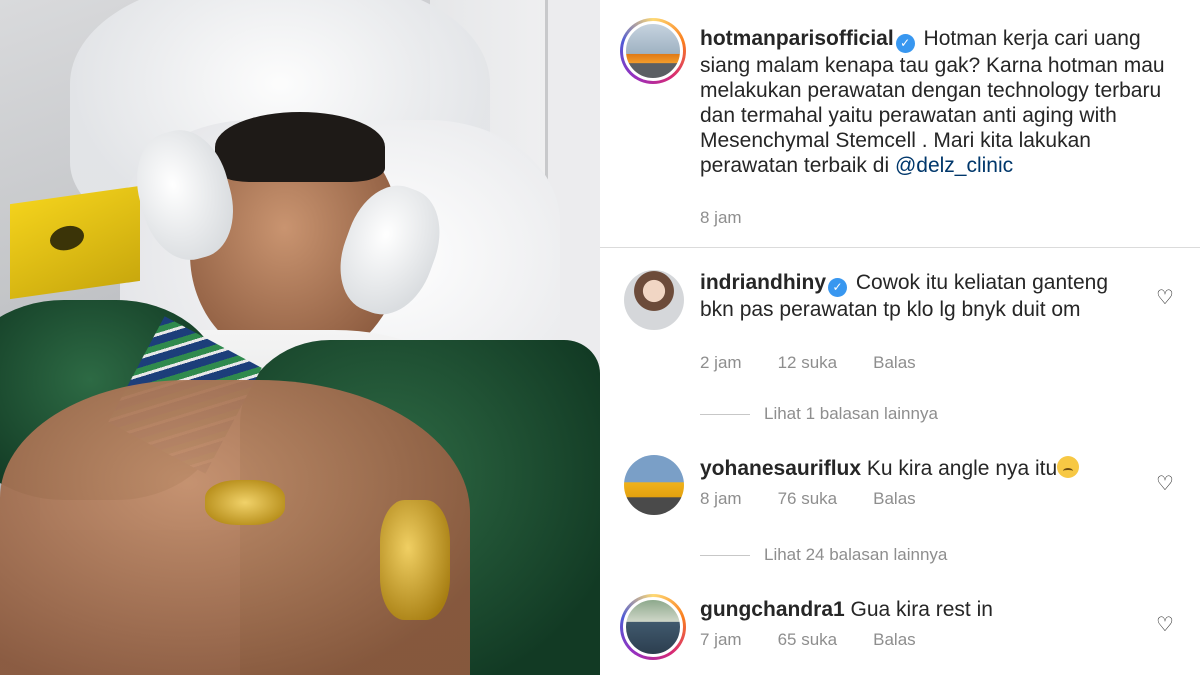  Describe the element at coordinates (954, 165) in the screenshot. I see `caption-mention-link: @delz_clinic` at that location.